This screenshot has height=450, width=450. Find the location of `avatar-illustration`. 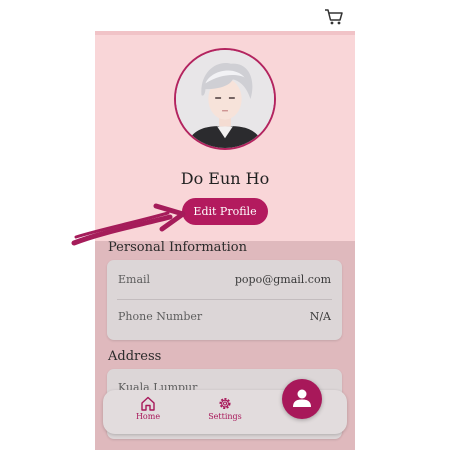

avatar-illustration is located at coordinates (225, 99).